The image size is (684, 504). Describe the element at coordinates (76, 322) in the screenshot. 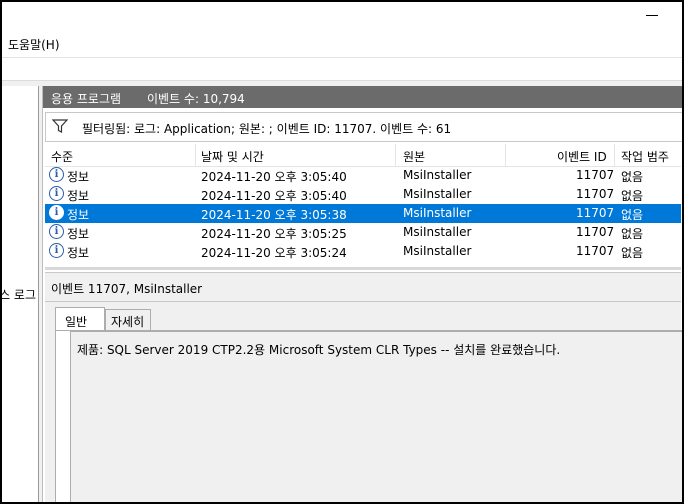

I see `tab-label: 일반` at that location.